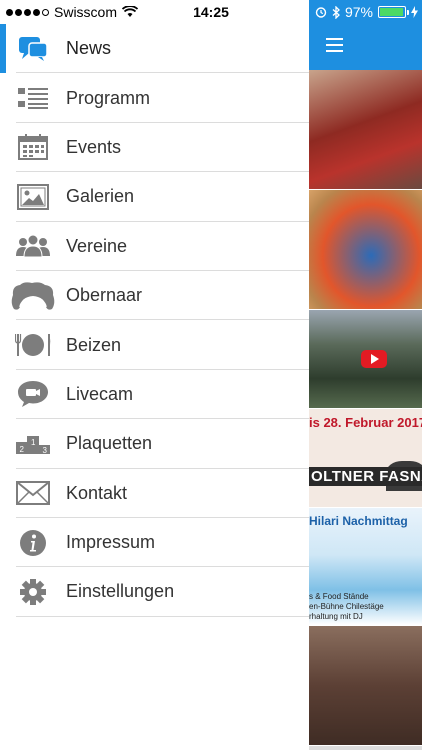 This screenshot has width=422, height=750. What do you see at coordinates (45, 450) in the screenshot?
I see `svg-text: 3` at bounding box center [45, 450].